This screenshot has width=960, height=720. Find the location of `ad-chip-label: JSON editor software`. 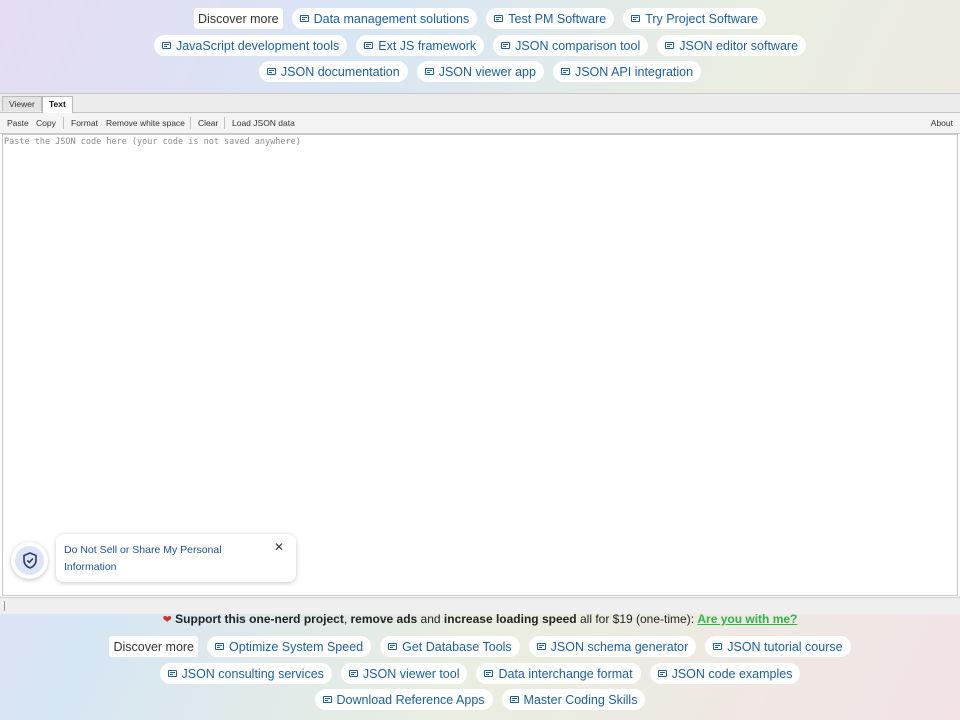

ad-chip-label: JSON editor software is located at coordinates (739, 45).